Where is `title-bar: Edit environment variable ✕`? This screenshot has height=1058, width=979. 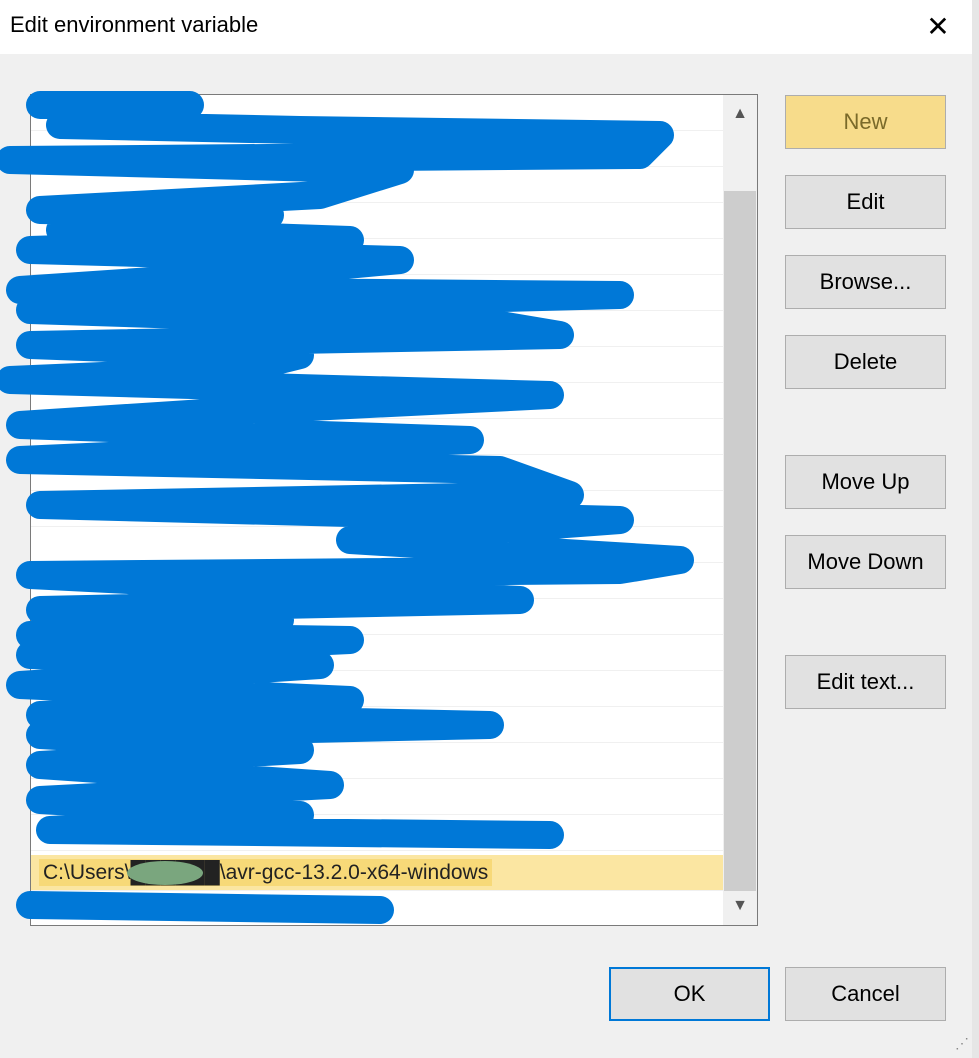
title-bar: Edit environment variable ✕ is located at coordinates (489, 27).